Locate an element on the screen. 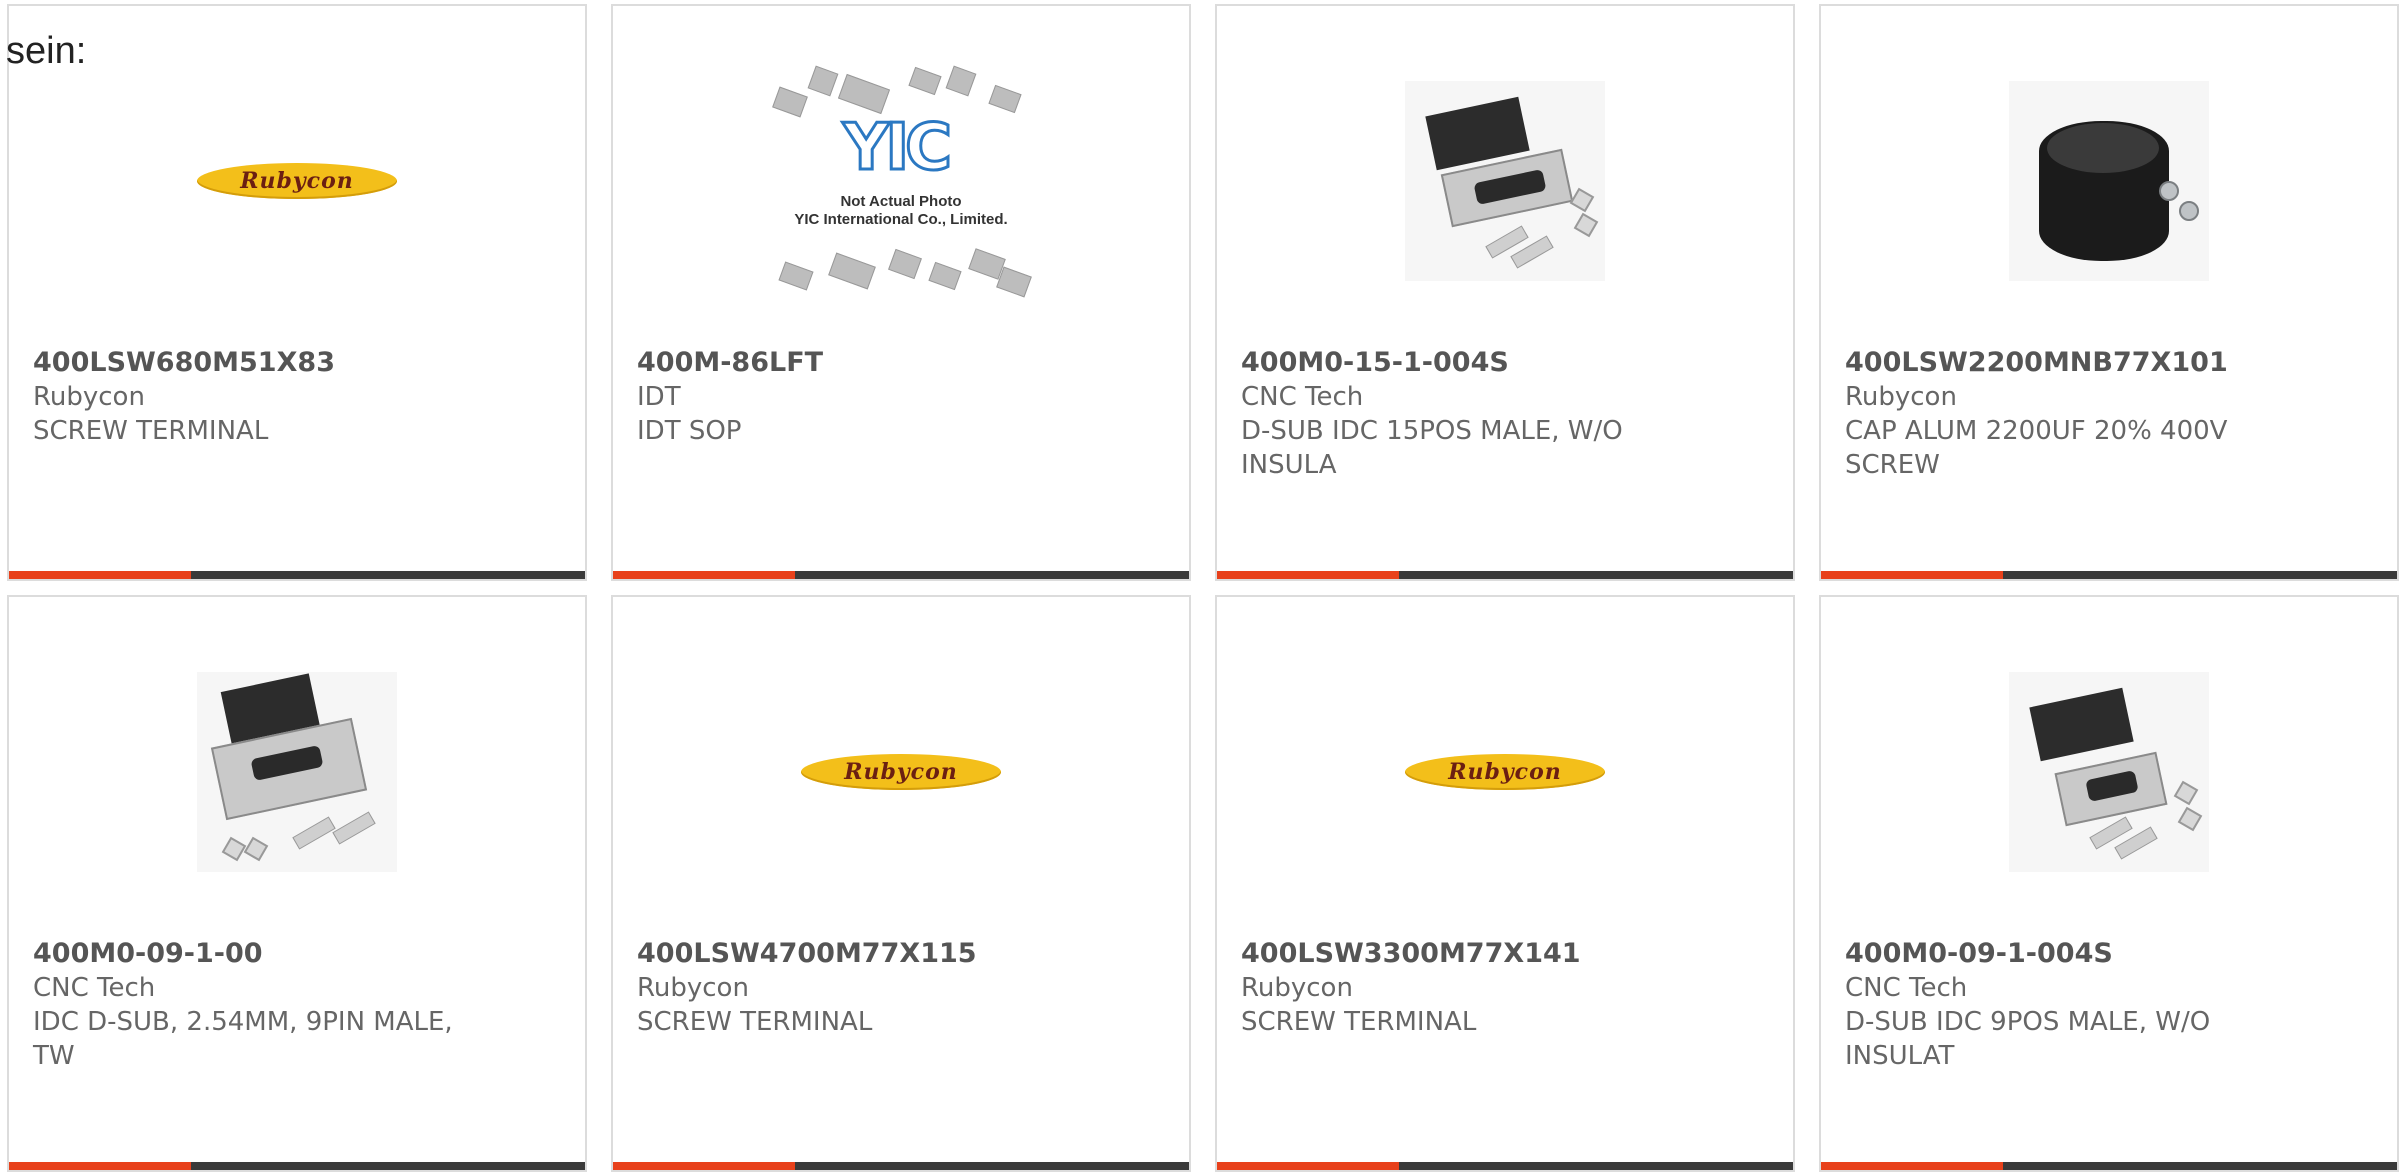  intro-text: sein: is located at coordinates (46, 51).